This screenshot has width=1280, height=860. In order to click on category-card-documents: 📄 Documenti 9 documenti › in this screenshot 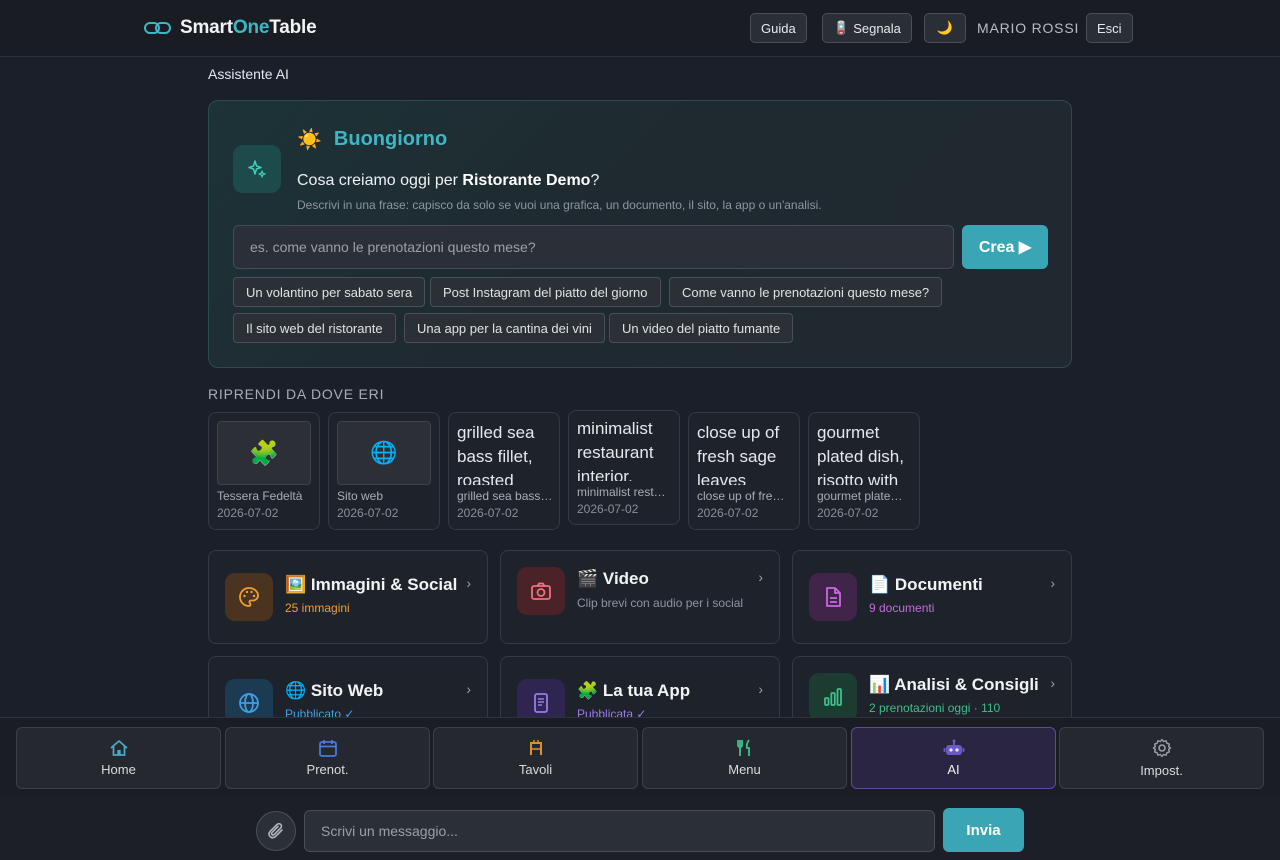, I will do `click(932, 597)`.